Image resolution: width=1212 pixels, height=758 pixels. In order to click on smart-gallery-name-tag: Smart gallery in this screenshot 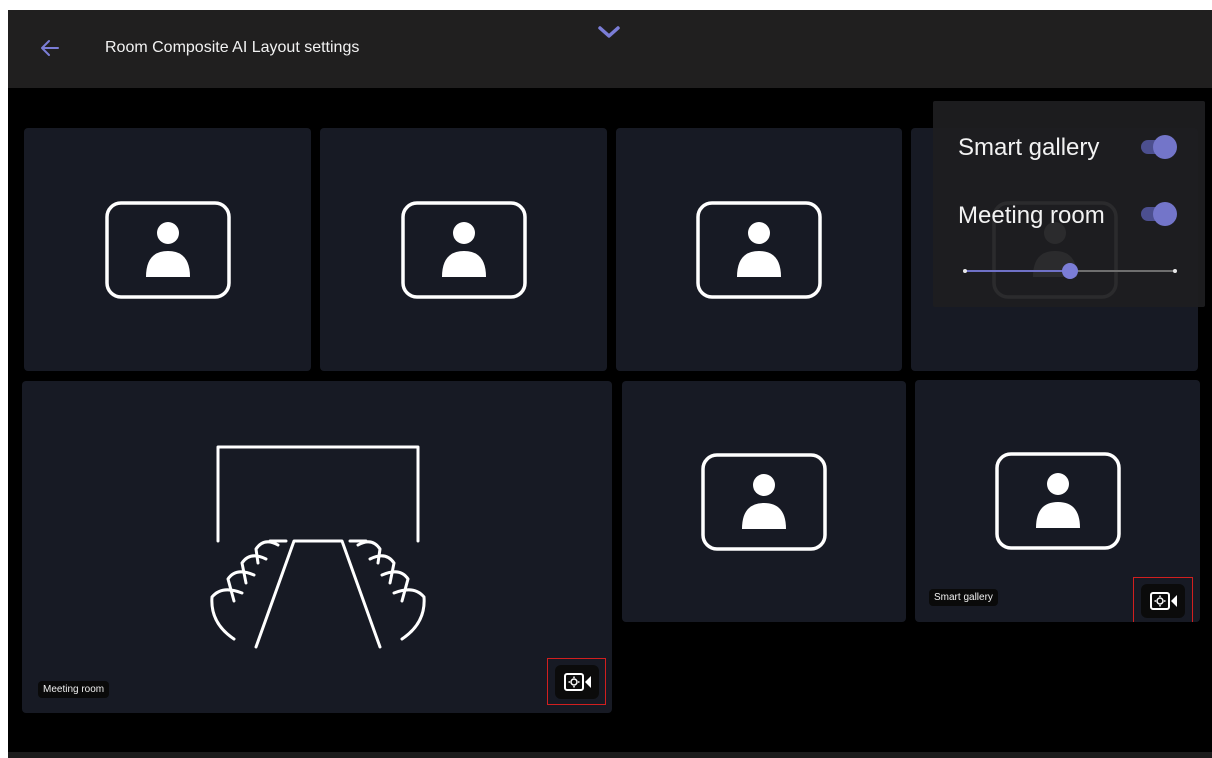, I will do `click(963, 597)`.